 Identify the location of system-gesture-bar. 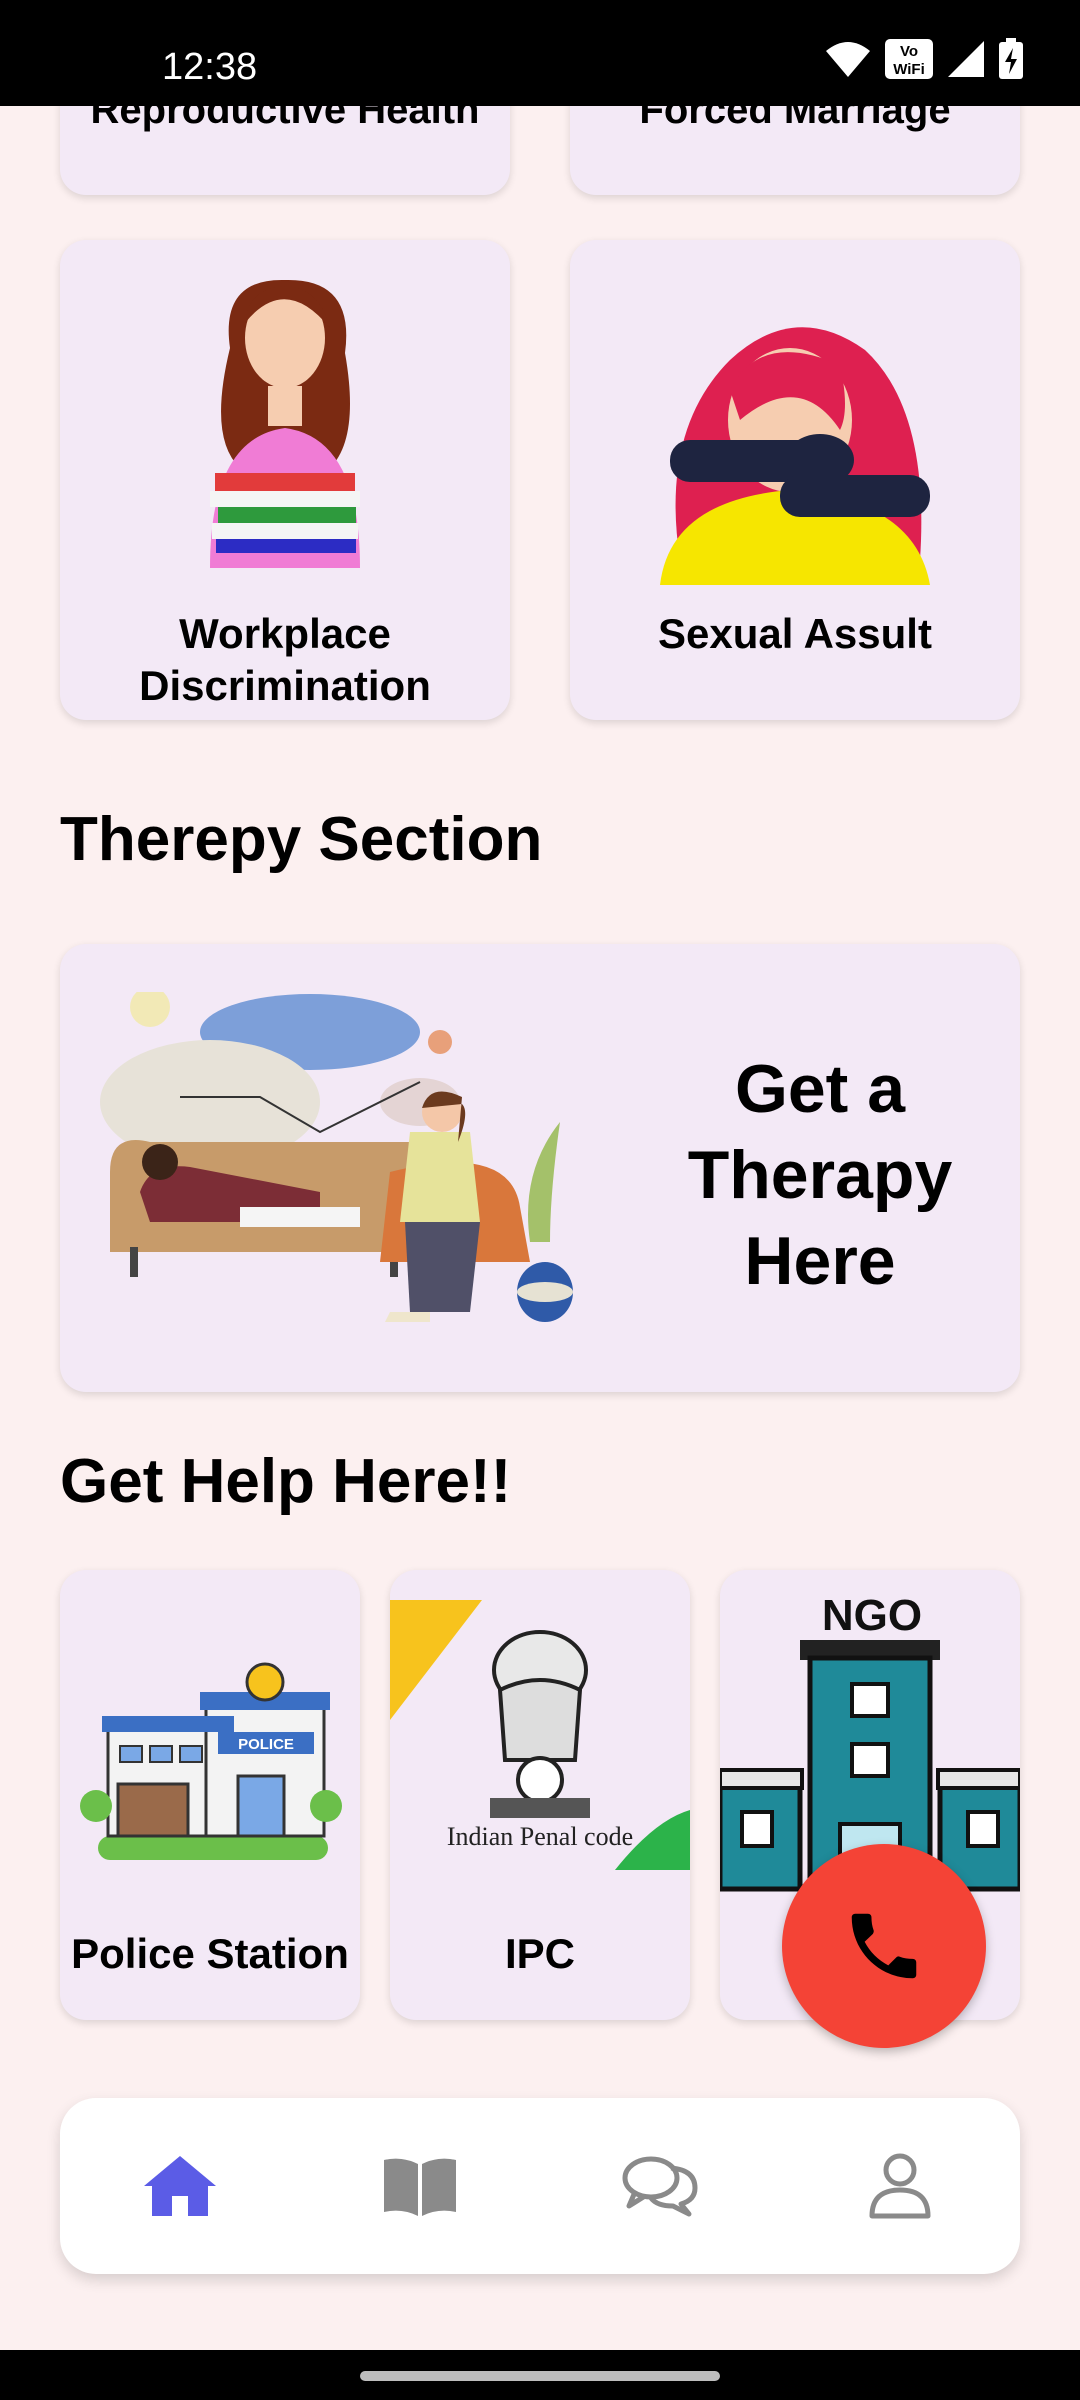
(540, 2375).